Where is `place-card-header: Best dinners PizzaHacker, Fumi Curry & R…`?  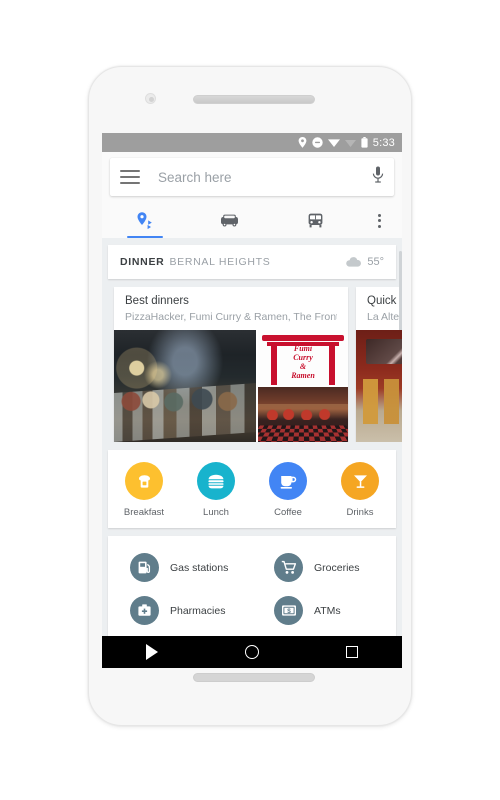 place-card-header: Best dinners PizzaHacker, Fumi Curry & R… is located at coordinates (231, 308).